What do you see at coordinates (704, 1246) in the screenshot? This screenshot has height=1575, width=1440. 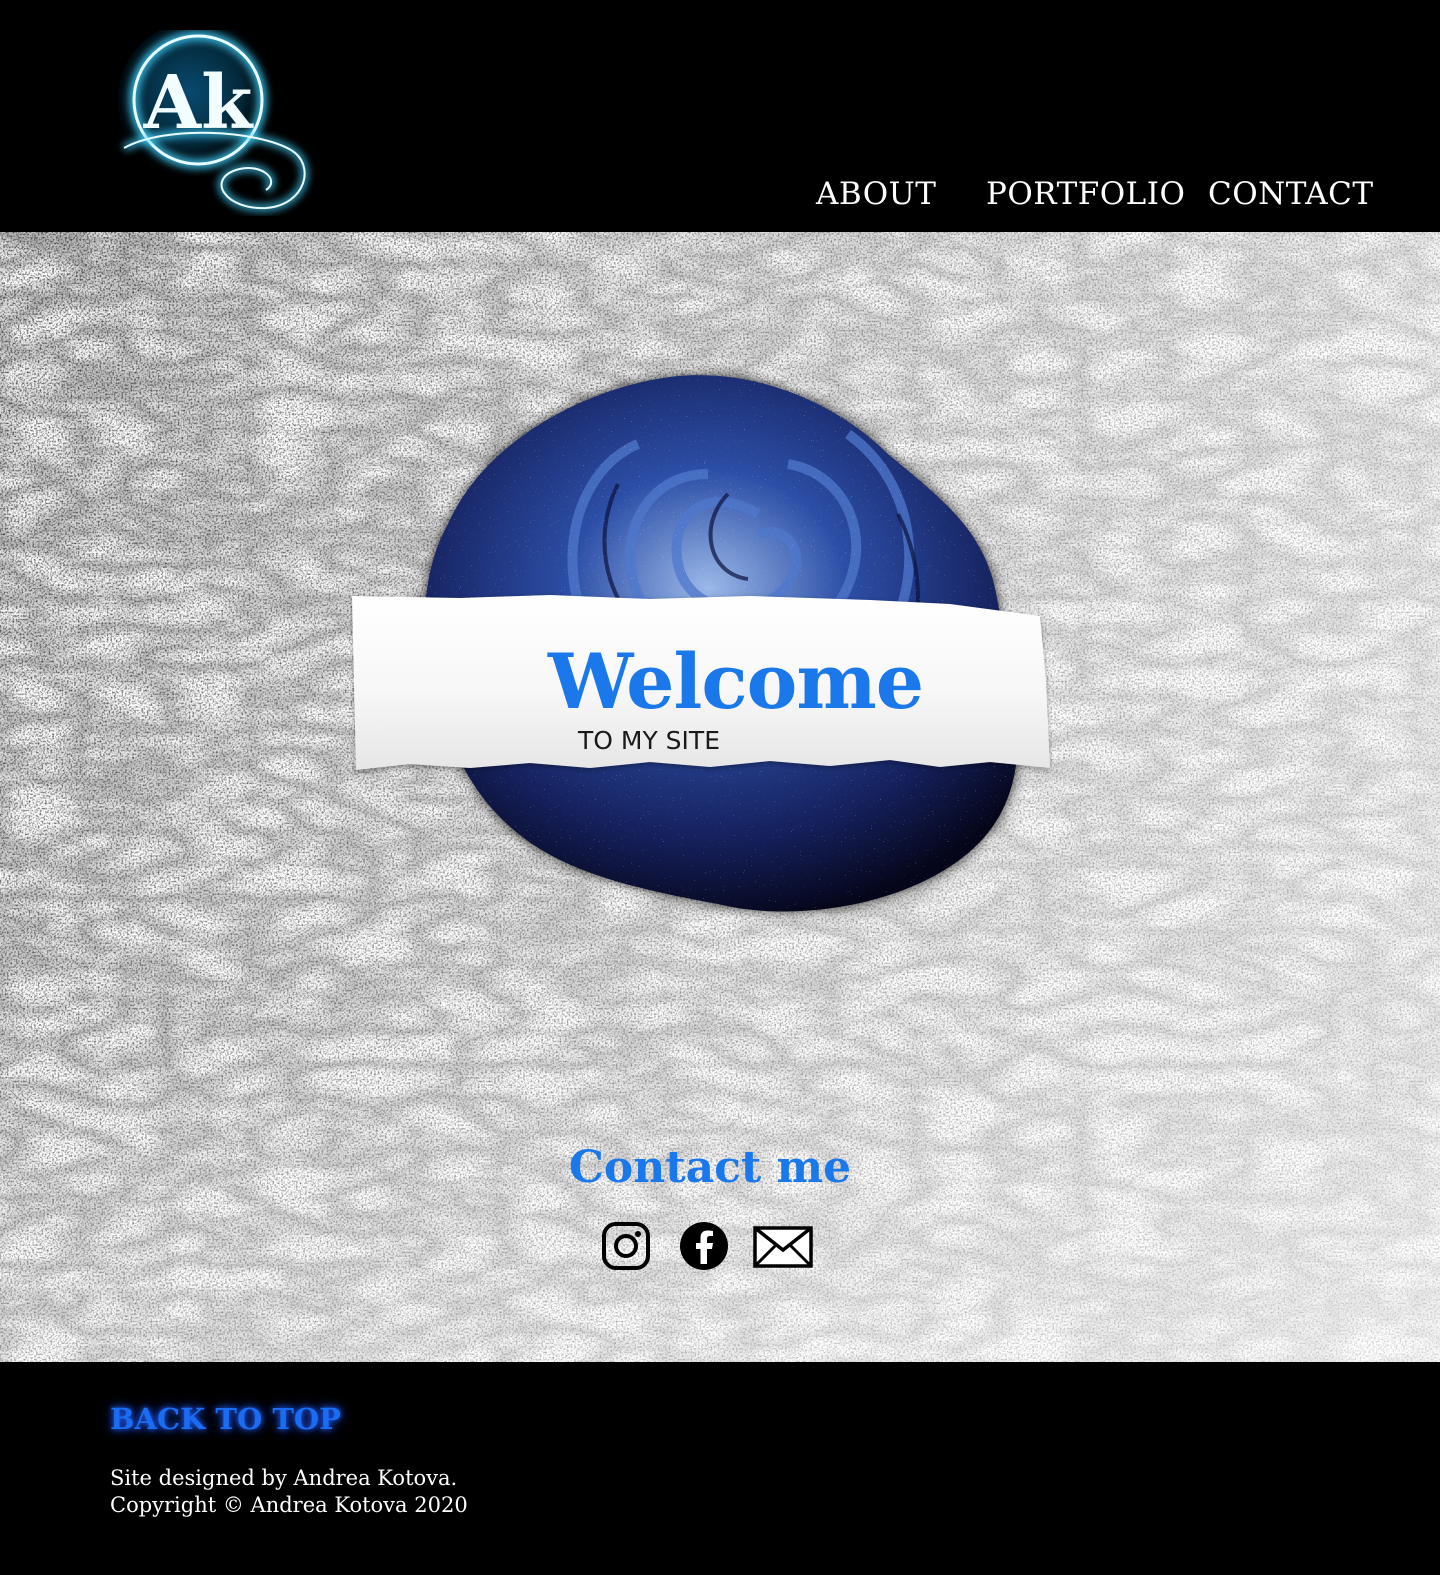 I see `facebook-icon` at bounding box center [704, 1246].